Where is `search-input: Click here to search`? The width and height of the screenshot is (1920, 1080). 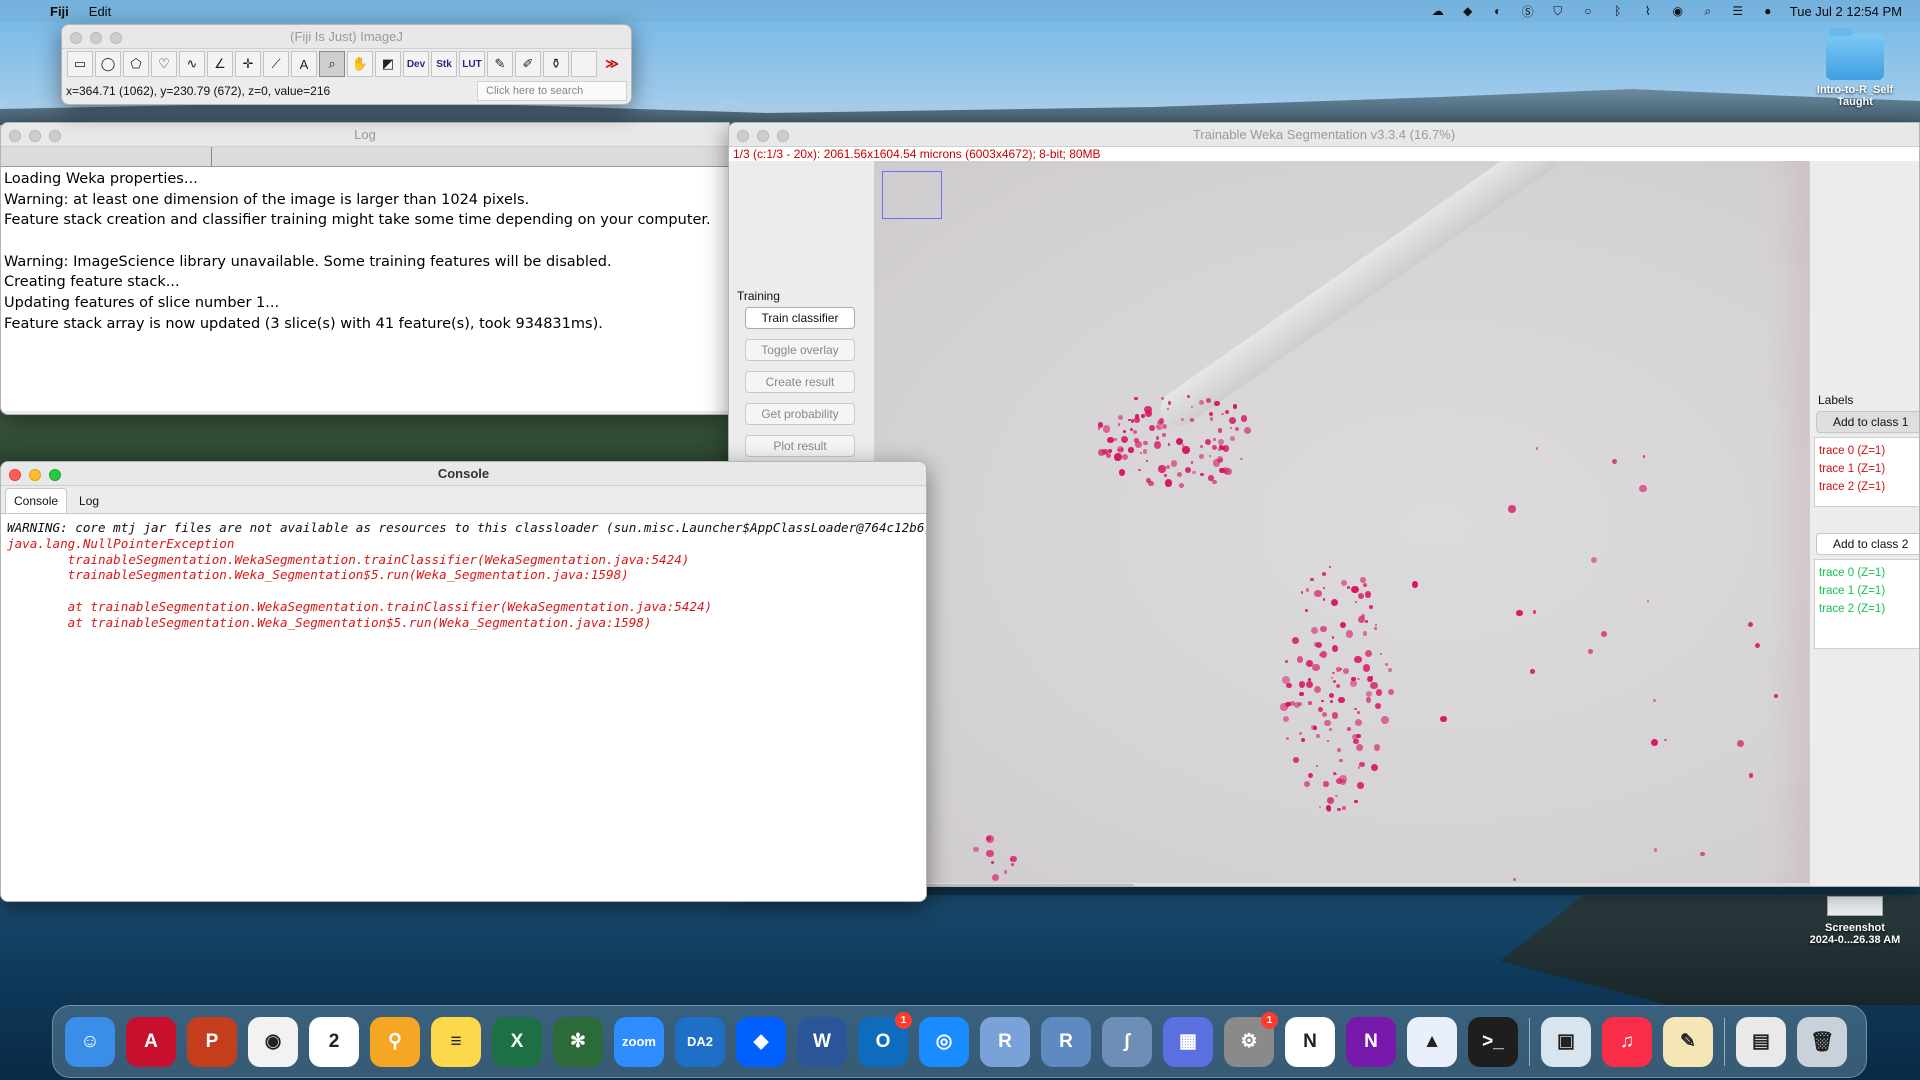 search-input: Click here to search is located at coordinates (552, 91).